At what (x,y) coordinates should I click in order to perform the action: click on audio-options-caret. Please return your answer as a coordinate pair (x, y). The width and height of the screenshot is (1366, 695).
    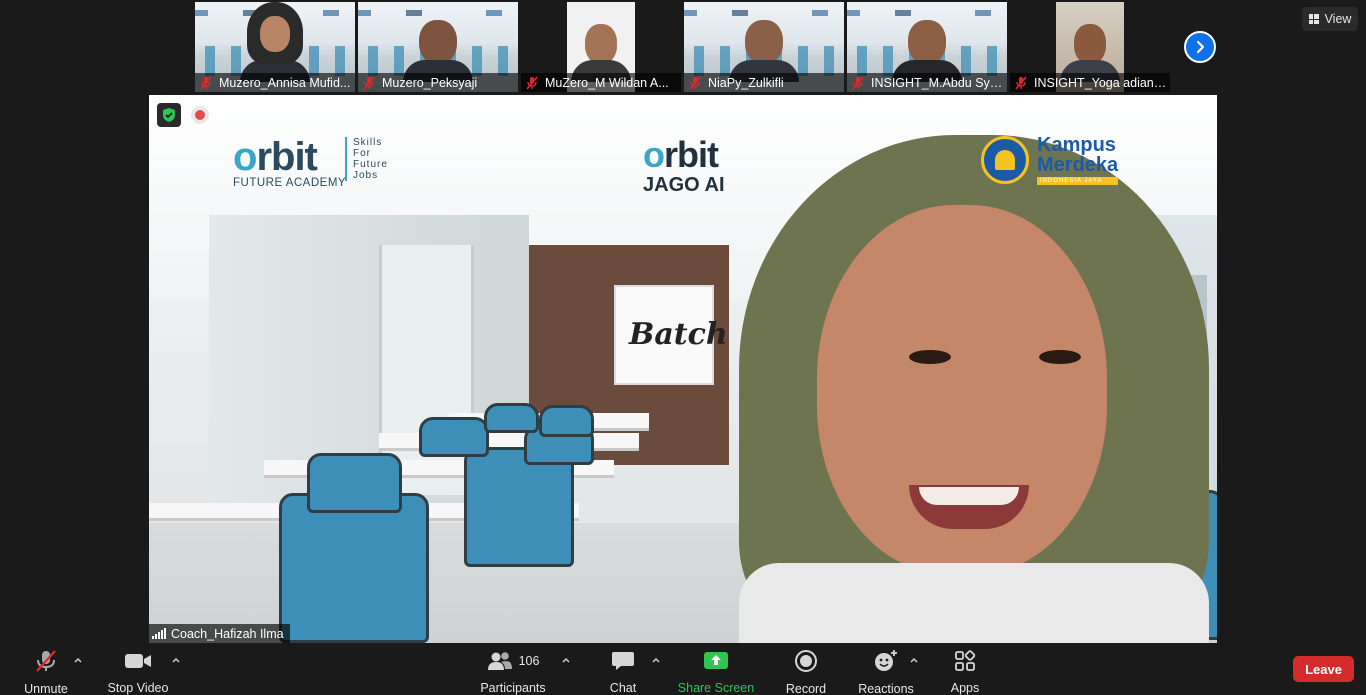
    Looking at the image, I should click on (78, 660).